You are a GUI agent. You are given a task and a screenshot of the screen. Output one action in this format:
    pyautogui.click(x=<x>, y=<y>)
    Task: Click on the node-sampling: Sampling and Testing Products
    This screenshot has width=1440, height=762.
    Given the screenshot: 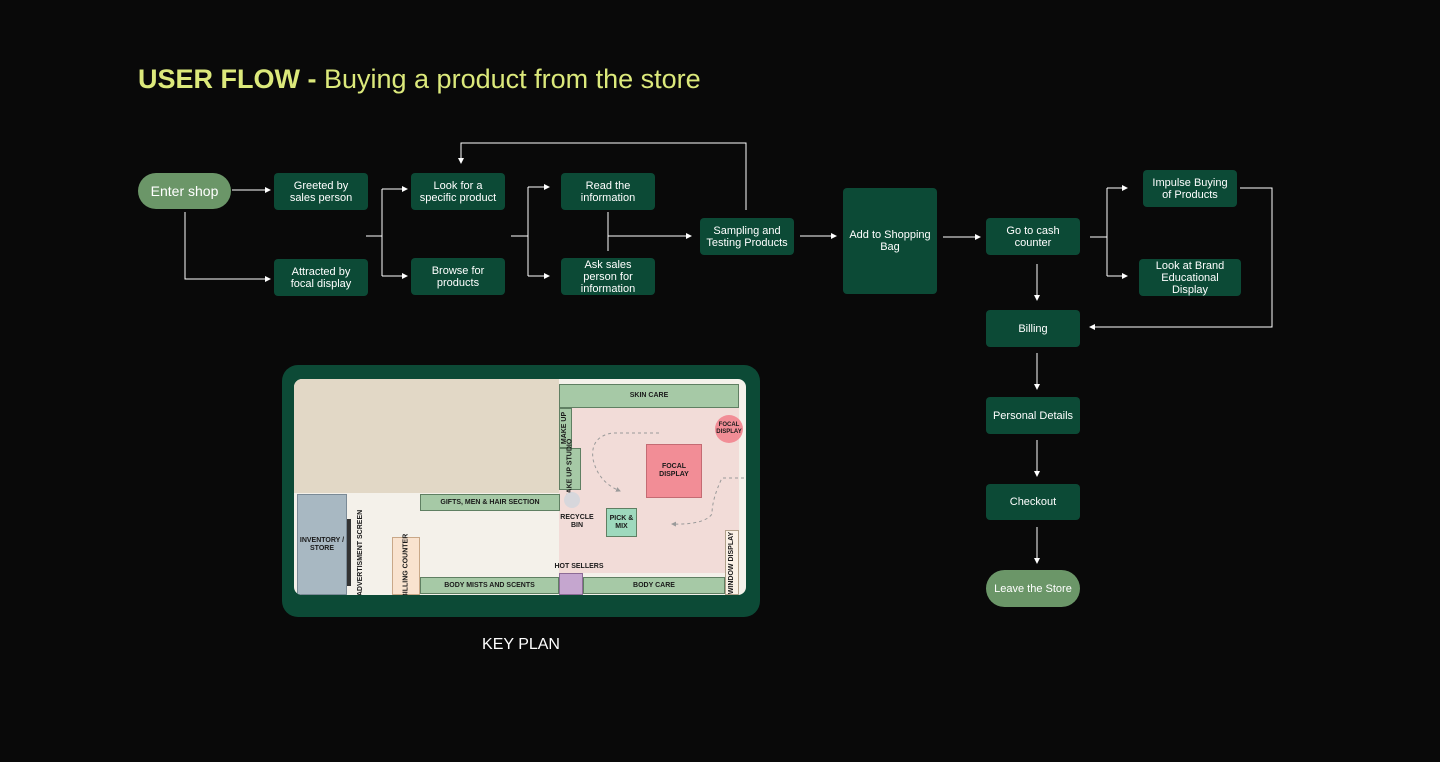 What is the action you would take?
    pyautogui.click(x=747, y=236)
    